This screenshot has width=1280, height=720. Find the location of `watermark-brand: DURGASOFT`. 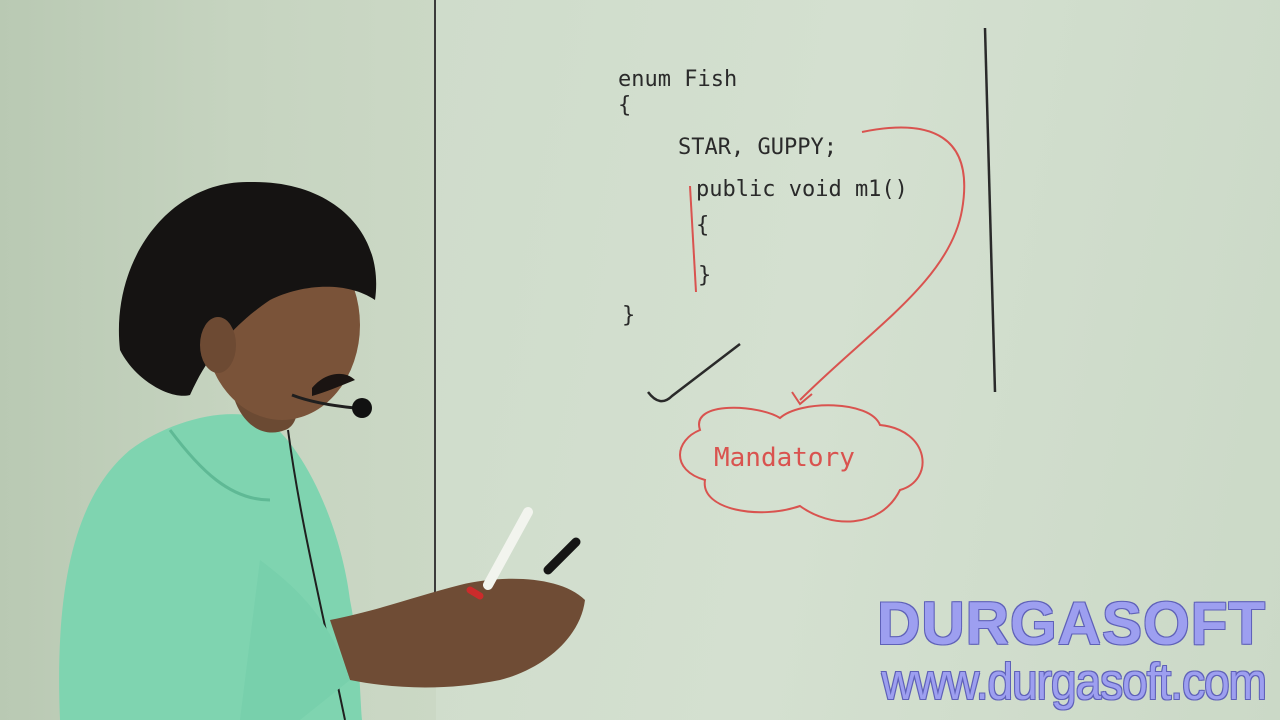

watermark-brand: DURGASOFT is located at coordinates (1071, 623).